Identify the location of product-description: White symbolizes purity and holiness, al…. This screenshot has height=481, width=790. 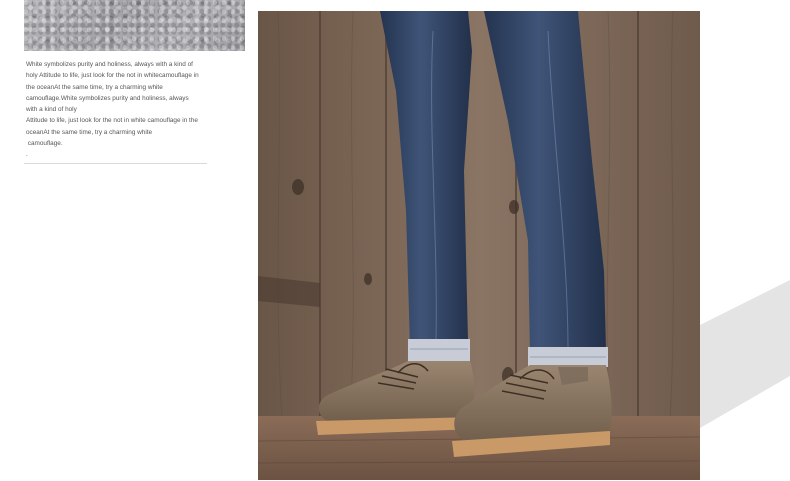
(117, 110).